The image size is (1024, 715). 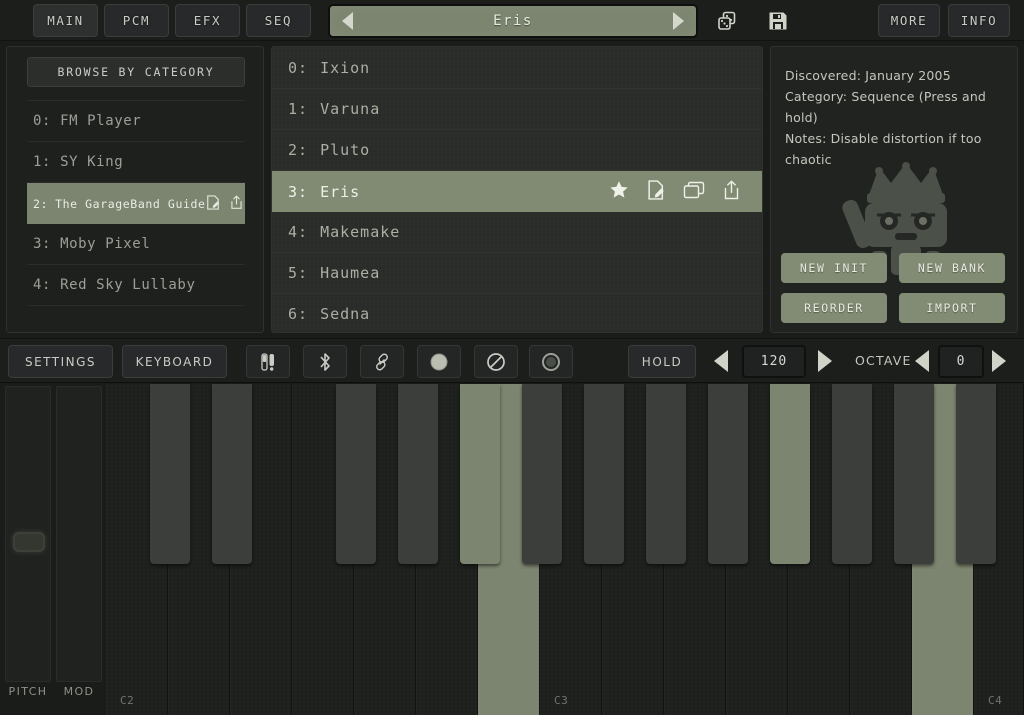 What do you see at coordinates (619, 192) in the screenshot?
I see `star-icon` at bounding box center [619, 192].